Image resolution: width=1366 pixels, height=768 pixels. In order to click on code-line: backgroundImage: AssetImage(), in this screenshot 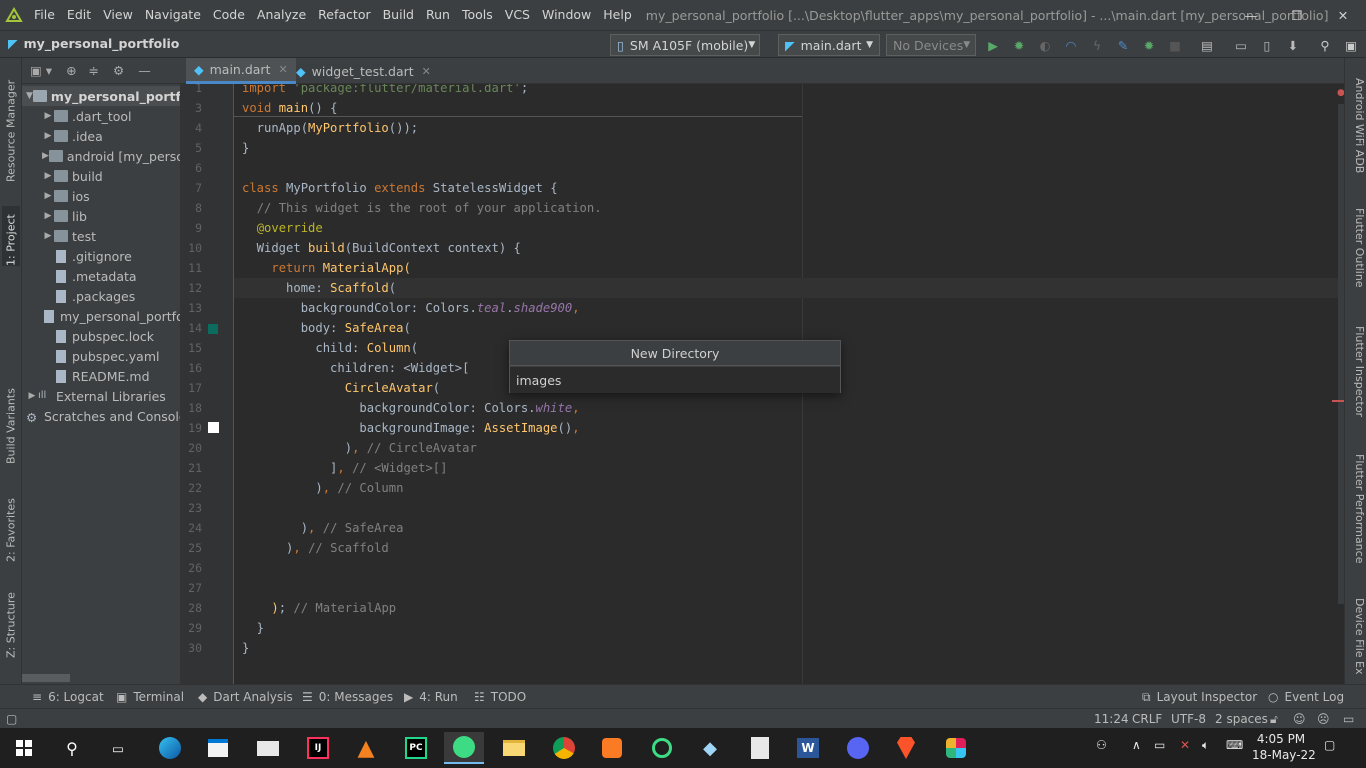, I will do `click(410, 428)`.